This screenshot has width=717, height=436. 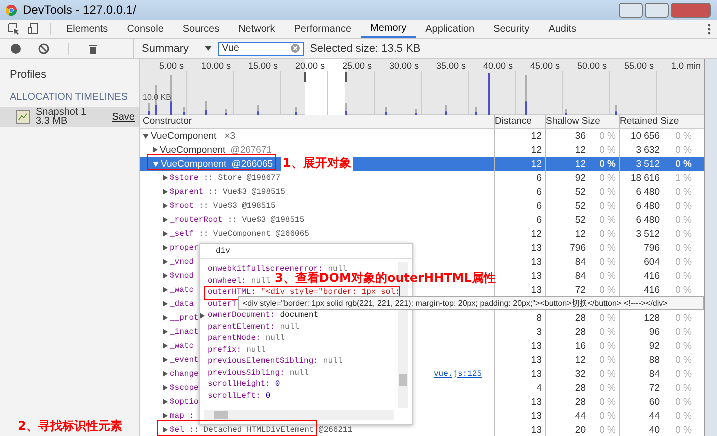 I want to click on constructor-name: $scope, so click(x=184, y=388).